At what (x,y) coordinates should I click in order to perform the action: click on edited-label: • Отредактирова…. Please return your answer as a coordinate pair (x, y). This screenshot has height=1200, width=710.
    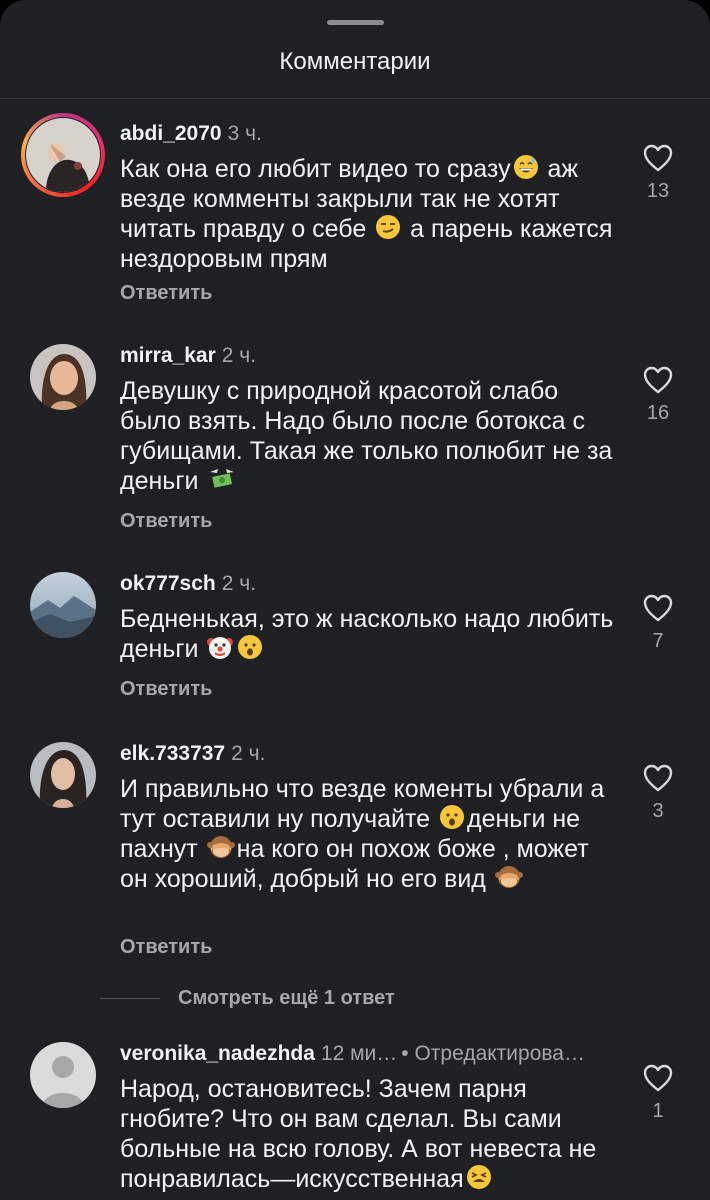
    Looking at the image, I should click on (493, 1053).